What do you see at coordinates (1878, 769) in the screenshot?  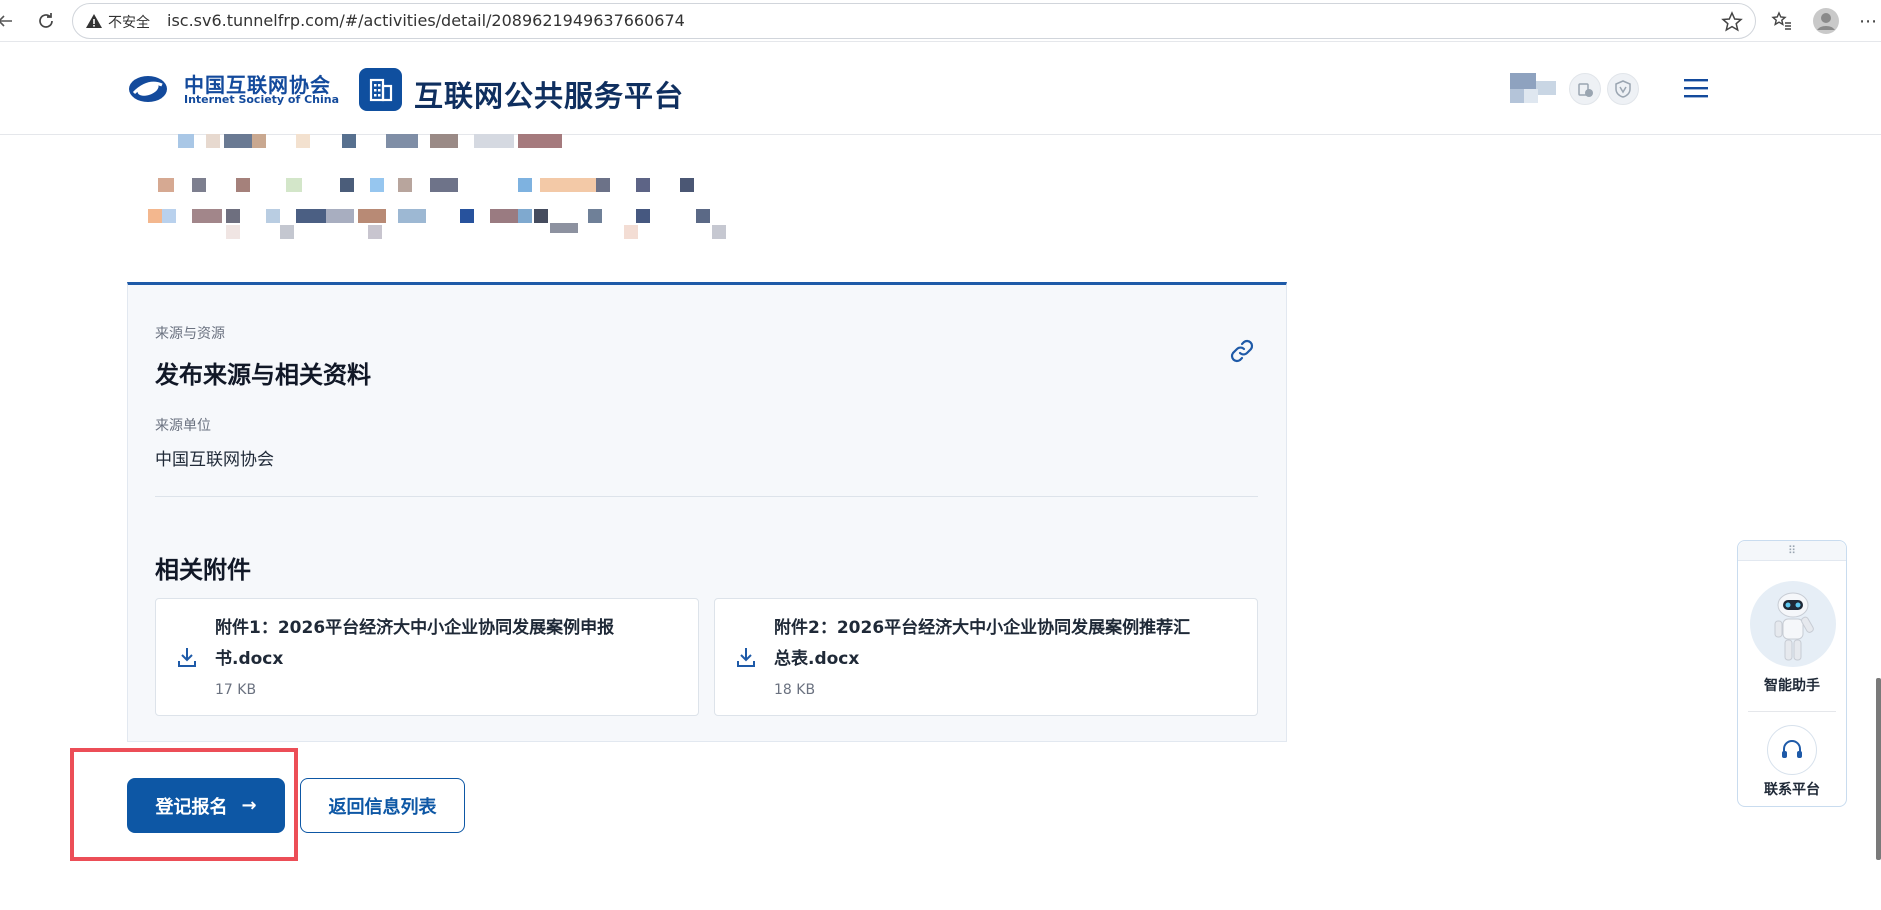 I see `page-scrollbar` at bounding box center [1878, 769].